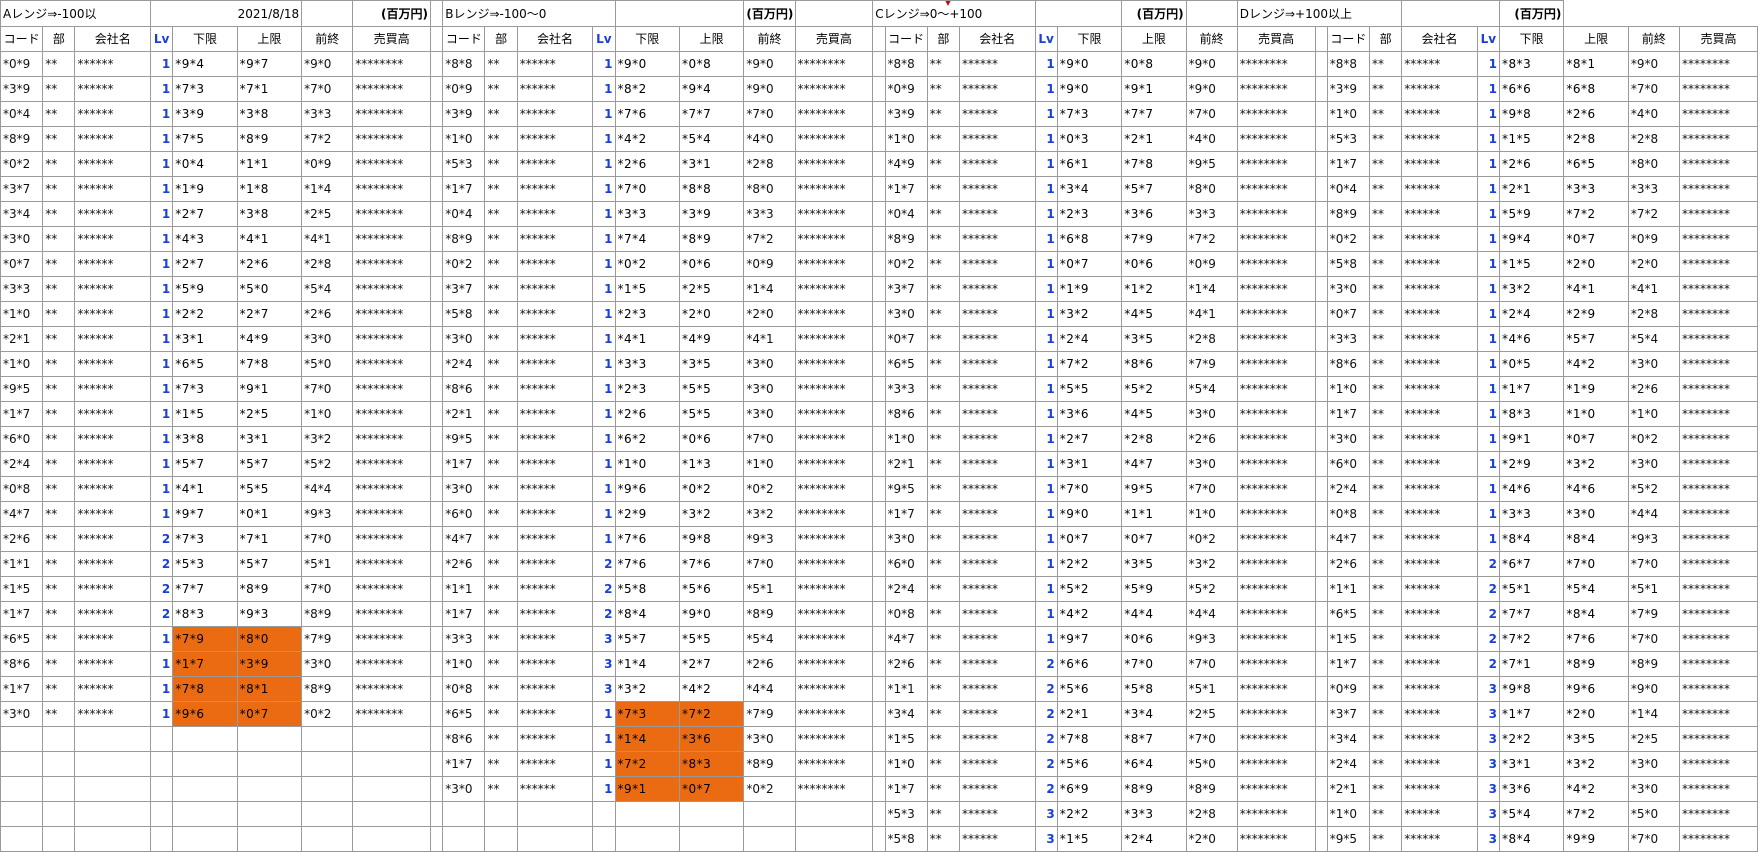 The width and height of the screenshot is (1758, 852). What do you see at coordinates (205, 89) in the screenshot?
I see `lower-limit-cell: *7*3` at bounding box center [205, 89].